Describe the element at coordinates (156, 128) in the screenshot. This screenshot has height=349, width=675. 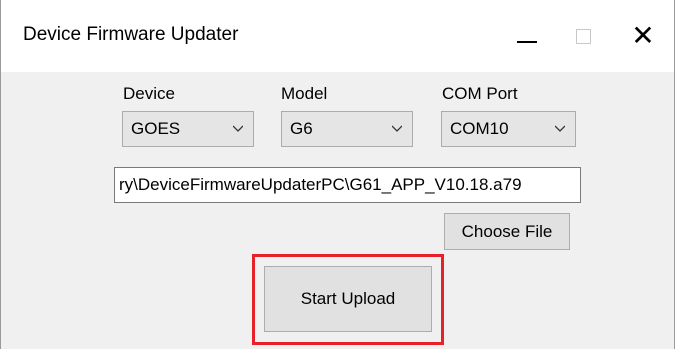
I see `device-select-value: GOES` at that location.